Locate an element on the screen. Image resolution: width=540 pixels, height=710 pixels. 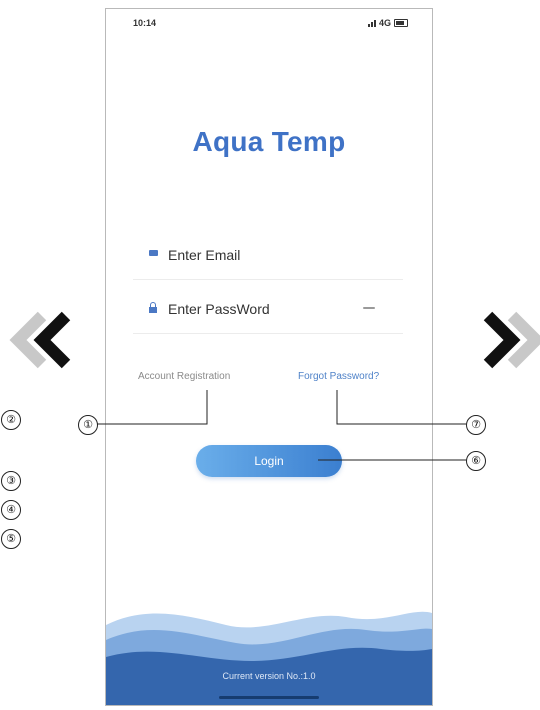
chevron-left-icon is located at coordinates (41, 340).